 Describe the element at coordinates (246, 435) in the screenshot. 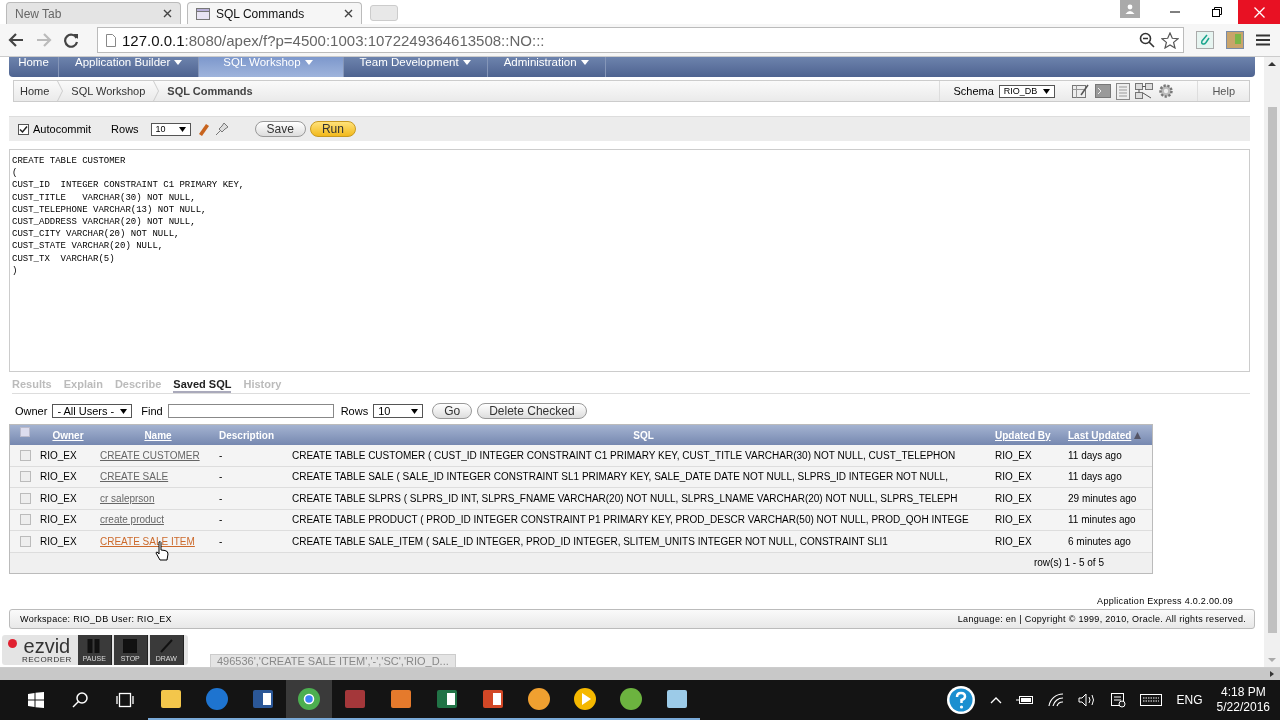

I see `column-header: Description` at that location.